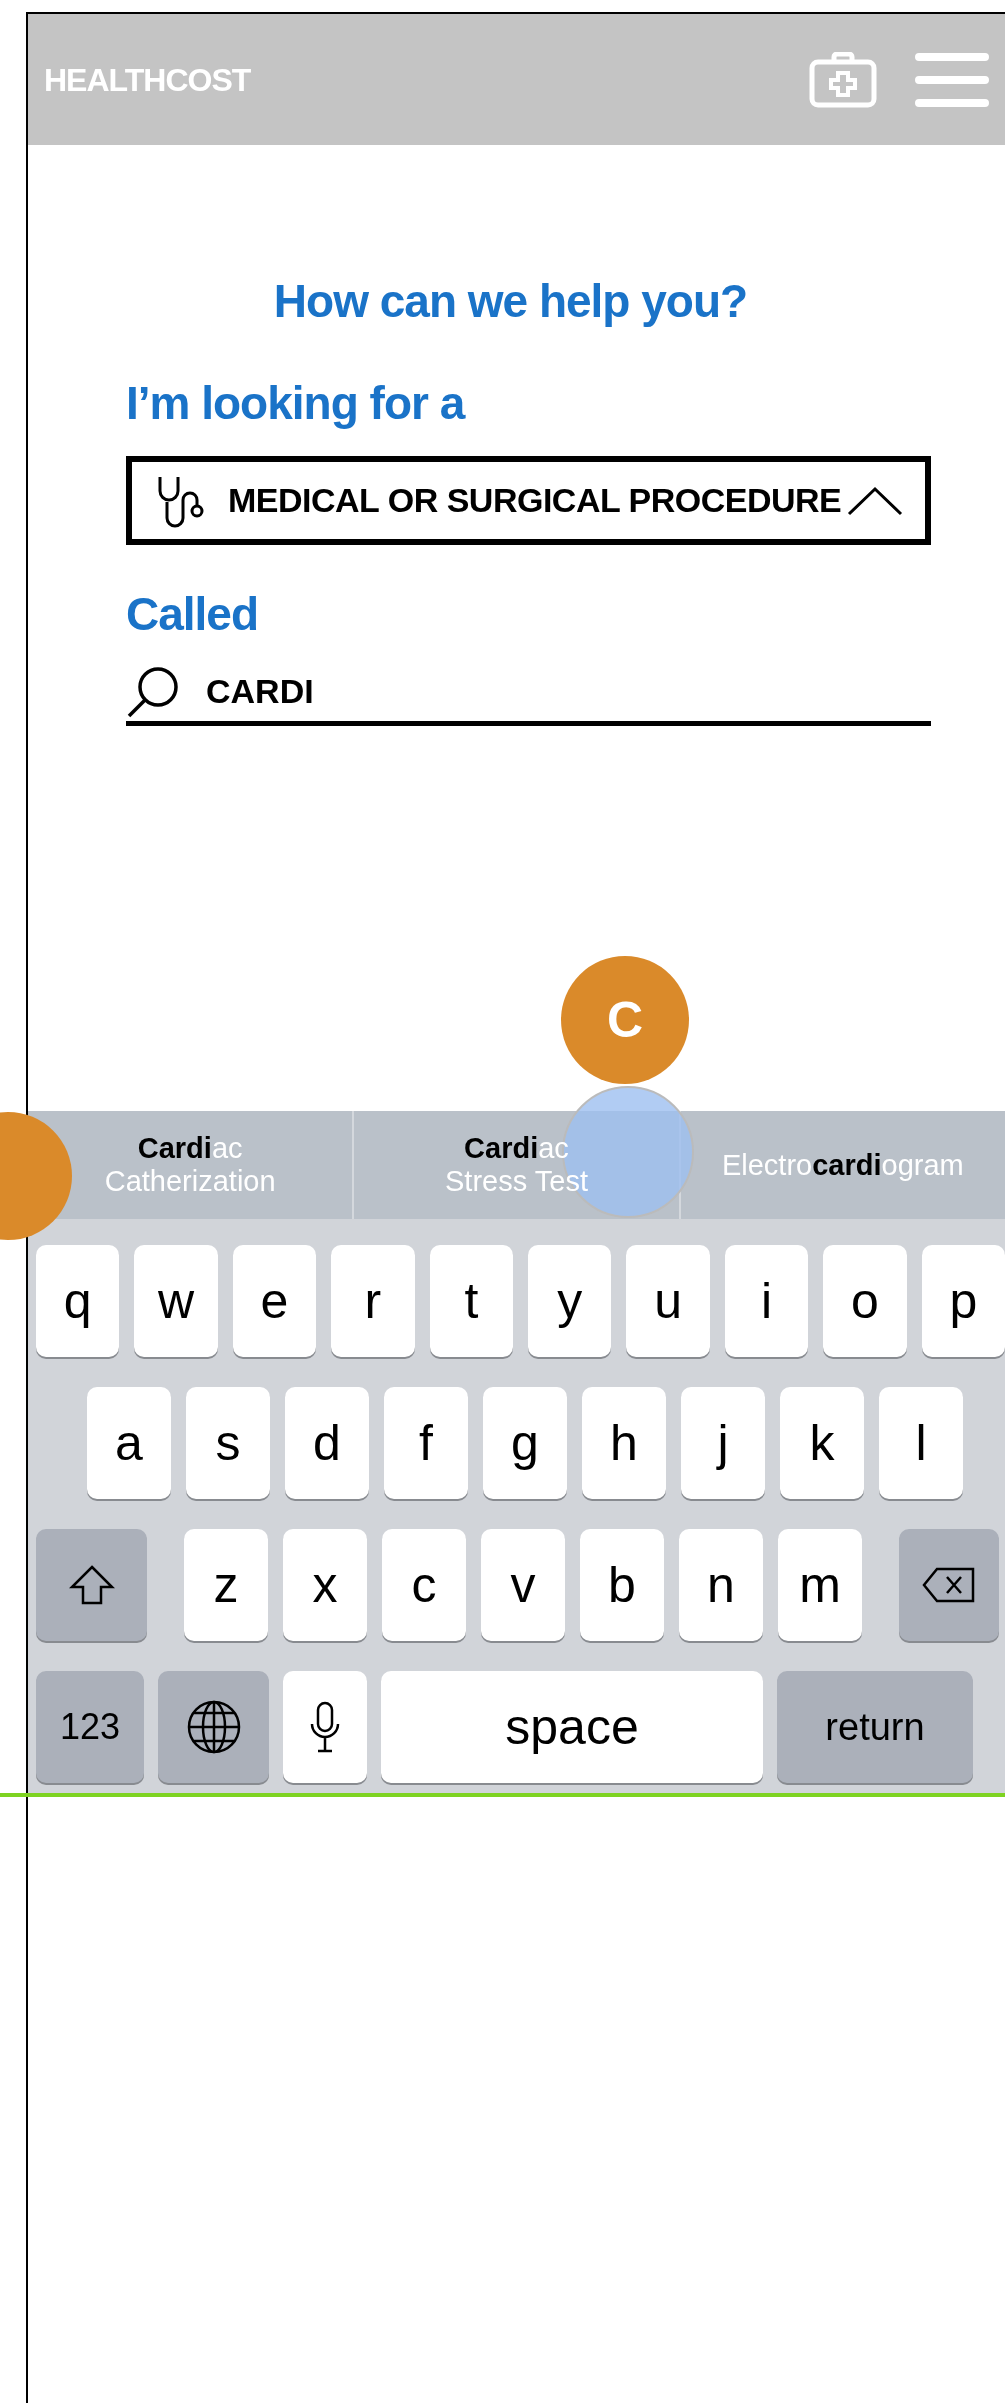 The image size is (1005, 2403). Describe the element at coordinates (820, 1585) in the screenshot. I see `key: m` at that location.